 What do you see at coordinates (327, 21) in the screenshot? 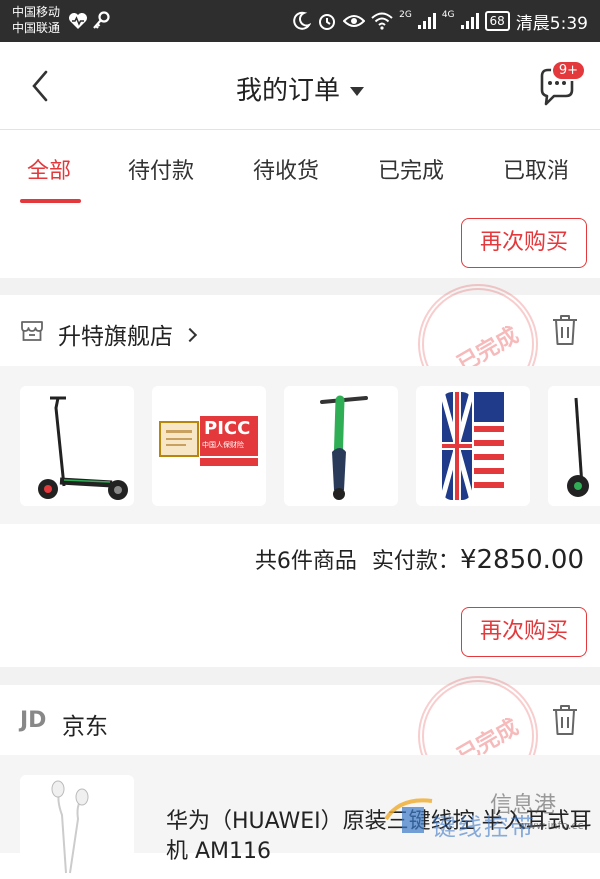
I see `alarm-icon` at bounding box center [327, 21].